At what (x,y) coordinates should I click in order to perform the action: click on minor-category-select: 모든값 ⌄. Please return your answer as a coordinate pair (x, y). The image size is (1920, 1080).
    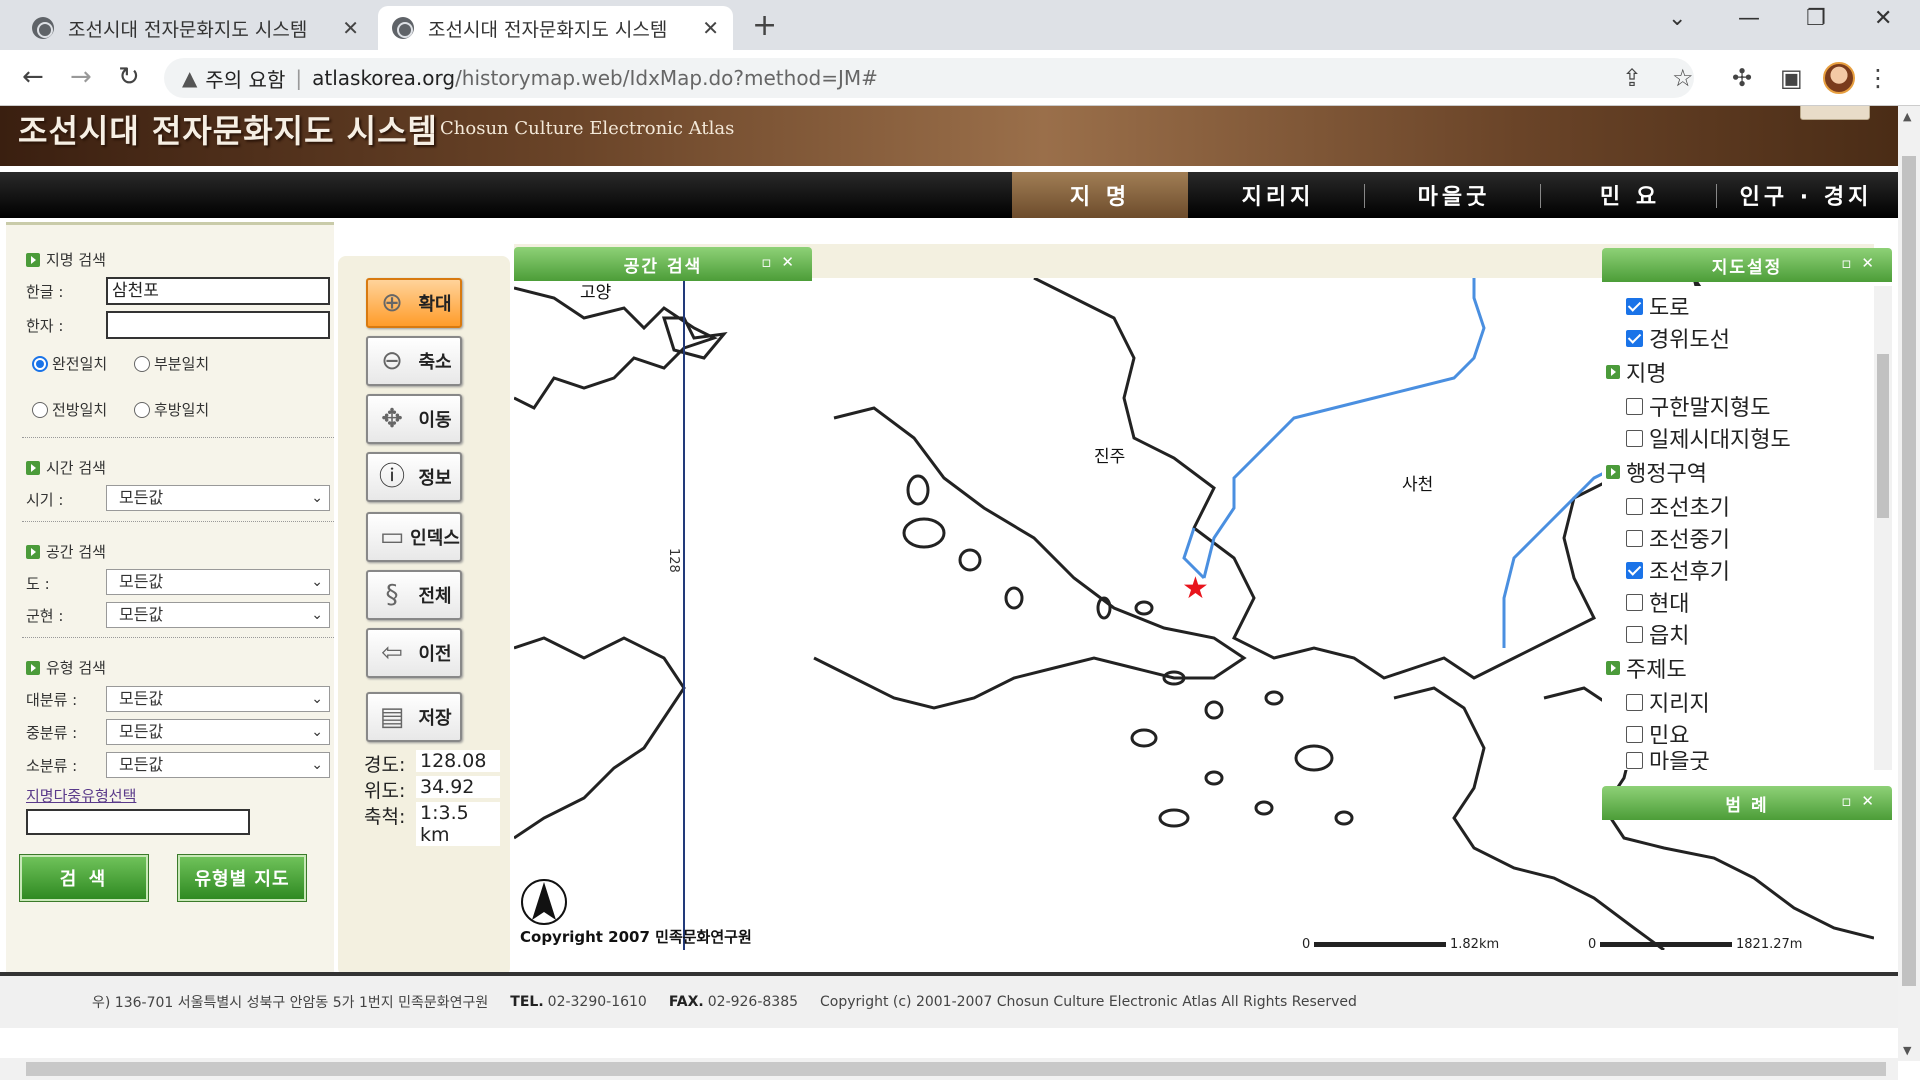
    Looking at the image, I should click on (218, 765).